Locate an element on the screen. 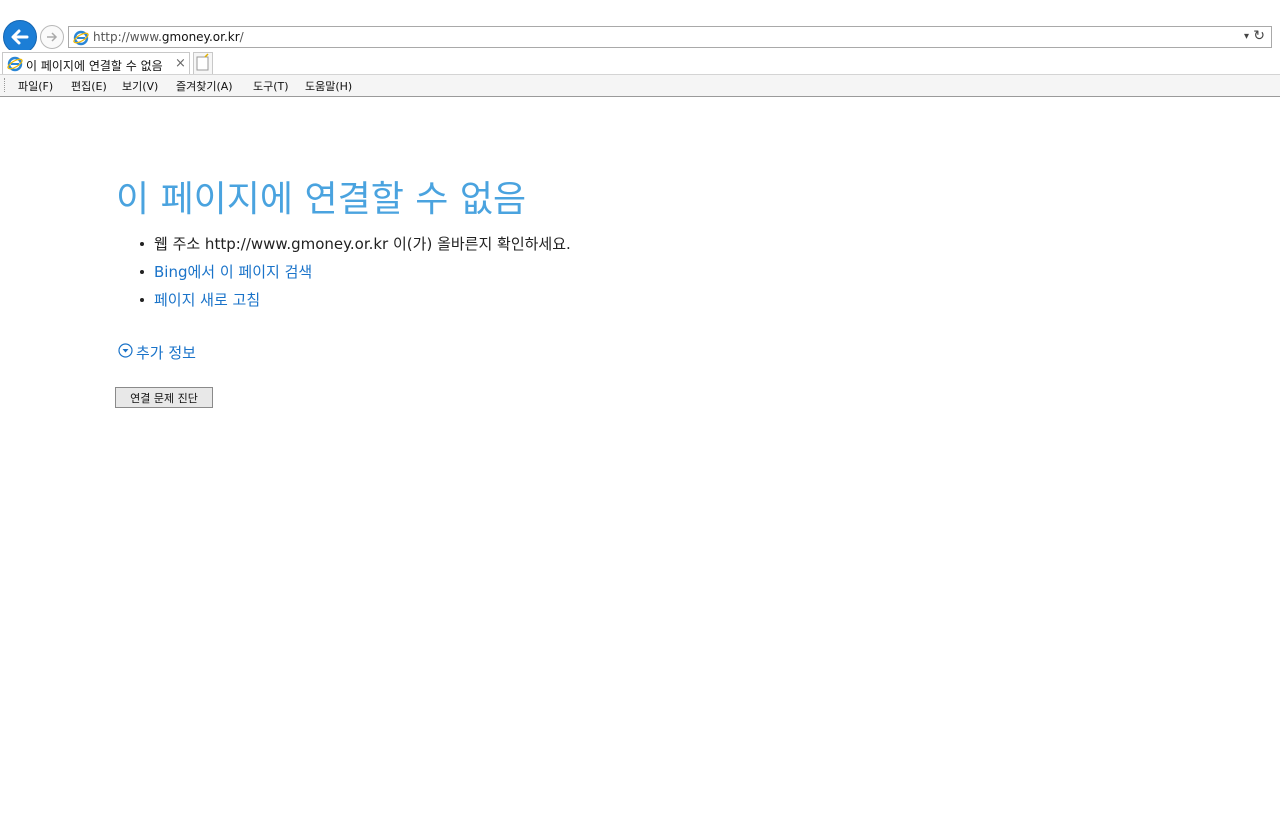 This screenshot has height=836, width=1280. tab-row: 이 페이지에 연결할 수 없음 × is located at coordinates (640, 62).